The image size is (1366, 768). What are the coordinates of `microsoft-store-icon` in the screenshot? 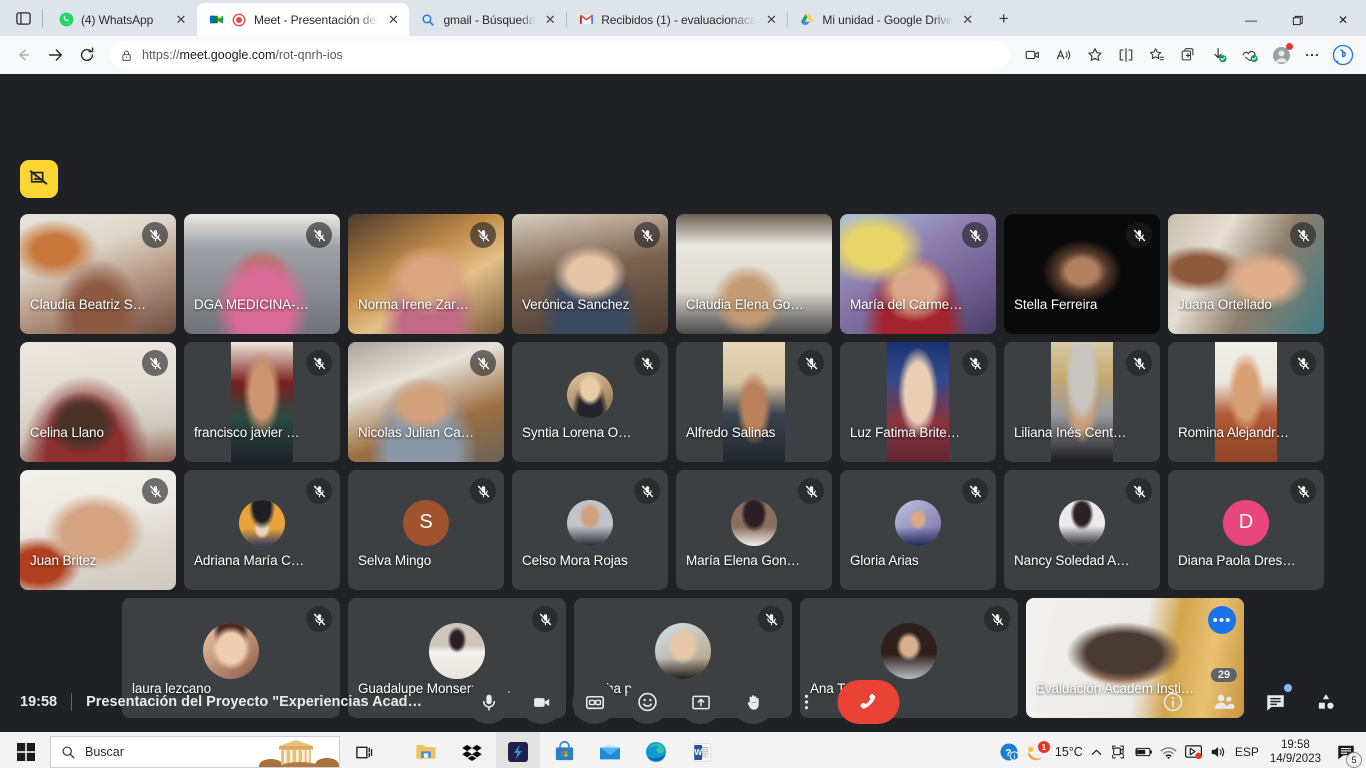 It's located at (564, 750).